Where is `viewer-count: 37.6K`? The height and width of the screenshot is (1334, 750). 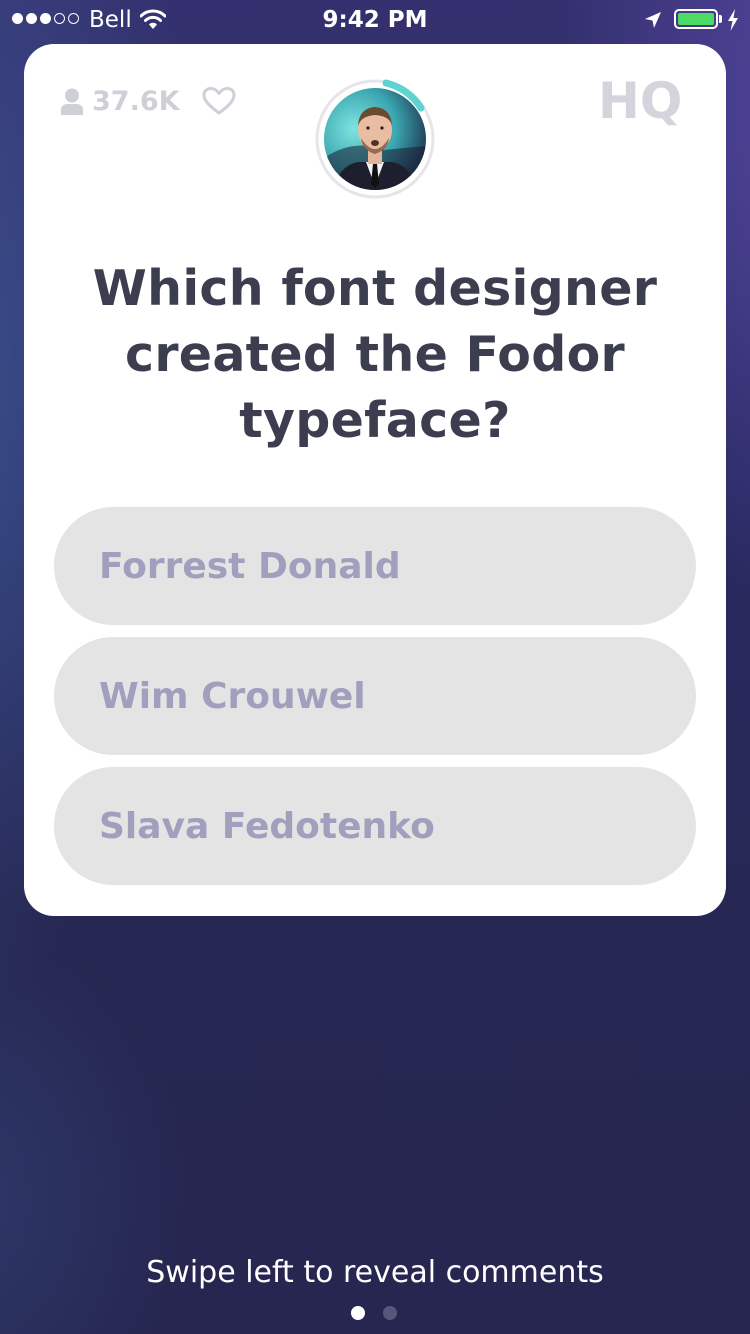
viewer-count: 37.6K is located at coordinates (120, 101).